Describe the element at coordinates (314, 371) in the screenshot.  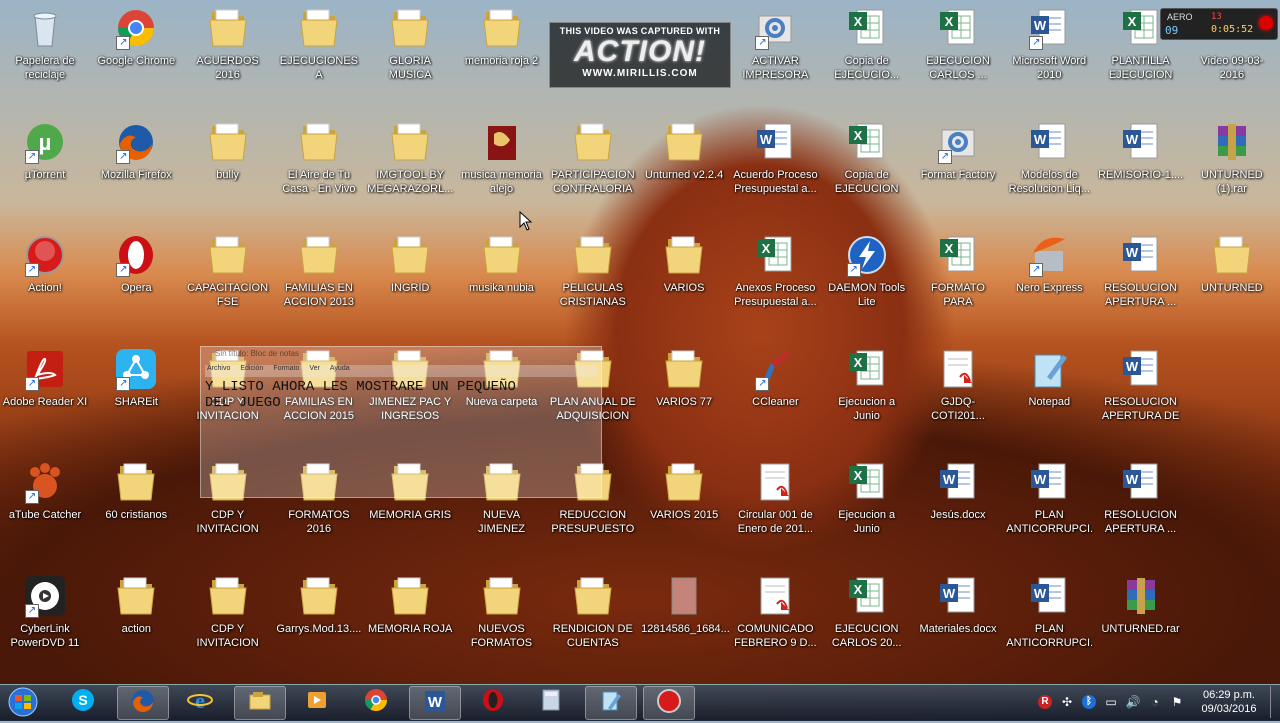
I see `notepad-menu-item: Ver` at that location.